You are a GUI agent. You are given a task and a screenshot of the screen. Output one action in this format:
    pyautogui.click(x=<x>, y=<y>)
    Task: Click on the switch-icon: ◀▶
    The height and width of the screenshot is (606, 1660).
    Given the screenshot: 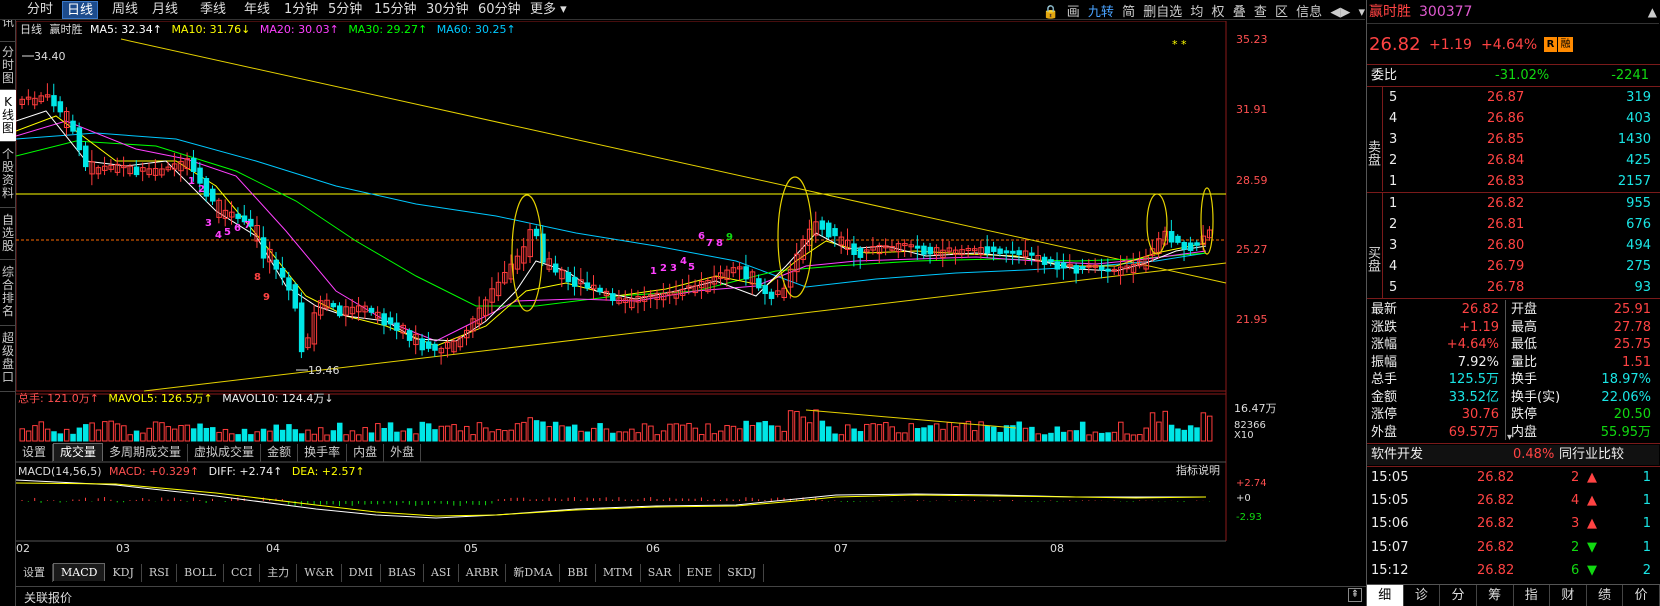 What is the action you would take?
    pyautogui.click(x=1340, y=12)
    